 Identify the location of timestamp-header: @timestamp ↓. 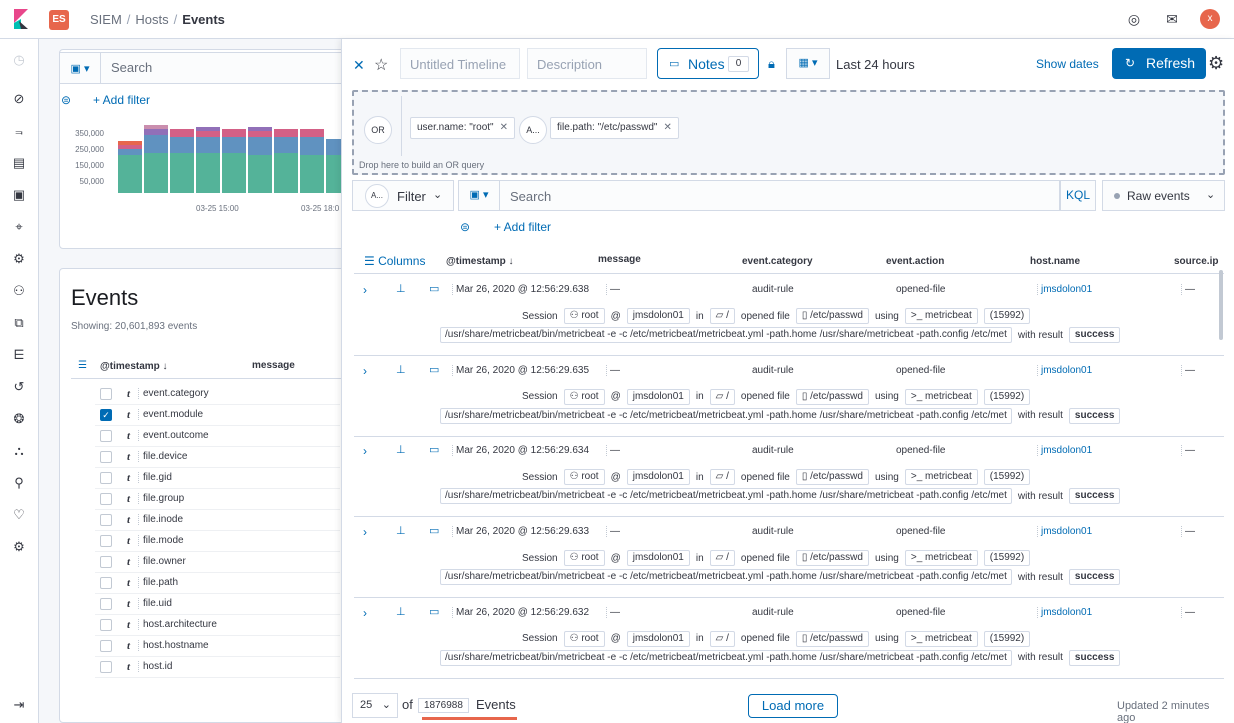
(134, 366).